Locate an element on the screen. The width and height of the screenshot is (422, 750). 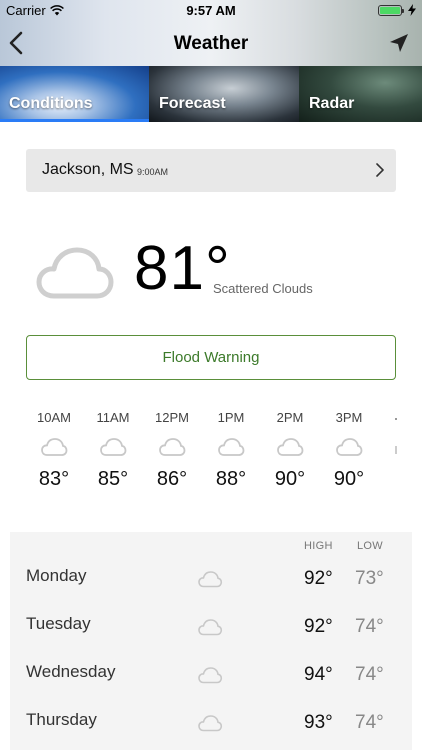
tab-conditions: Conditions is located at coordinates (74, 94).